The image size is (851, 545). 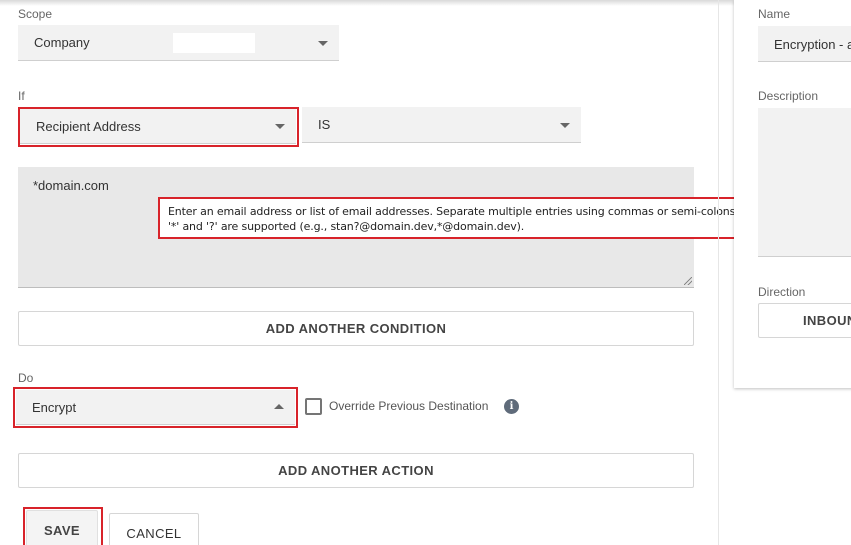 What do you see at coordinates (827, 320) in the screenshot?
I see `direction-button-label: INBOUN` at bounding box center [827, 320].